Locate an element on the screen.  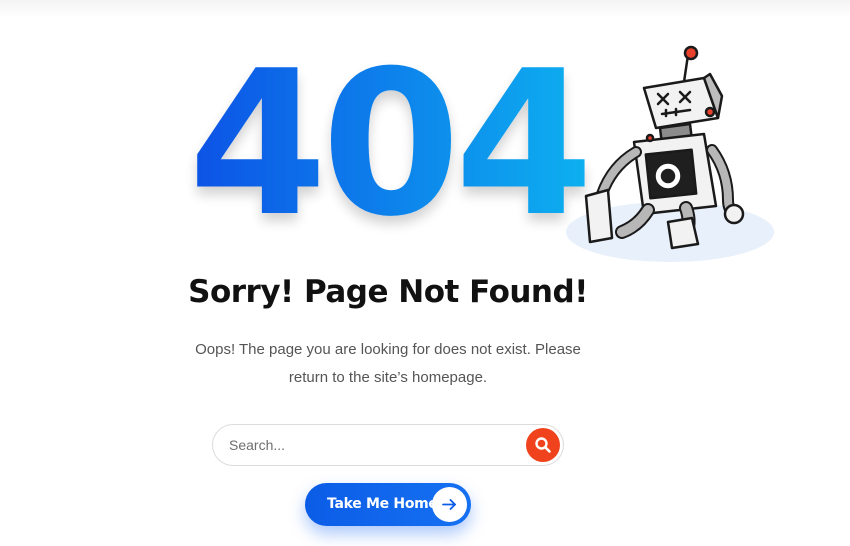
arrow-right-icon is located at coordinates (449, 504).